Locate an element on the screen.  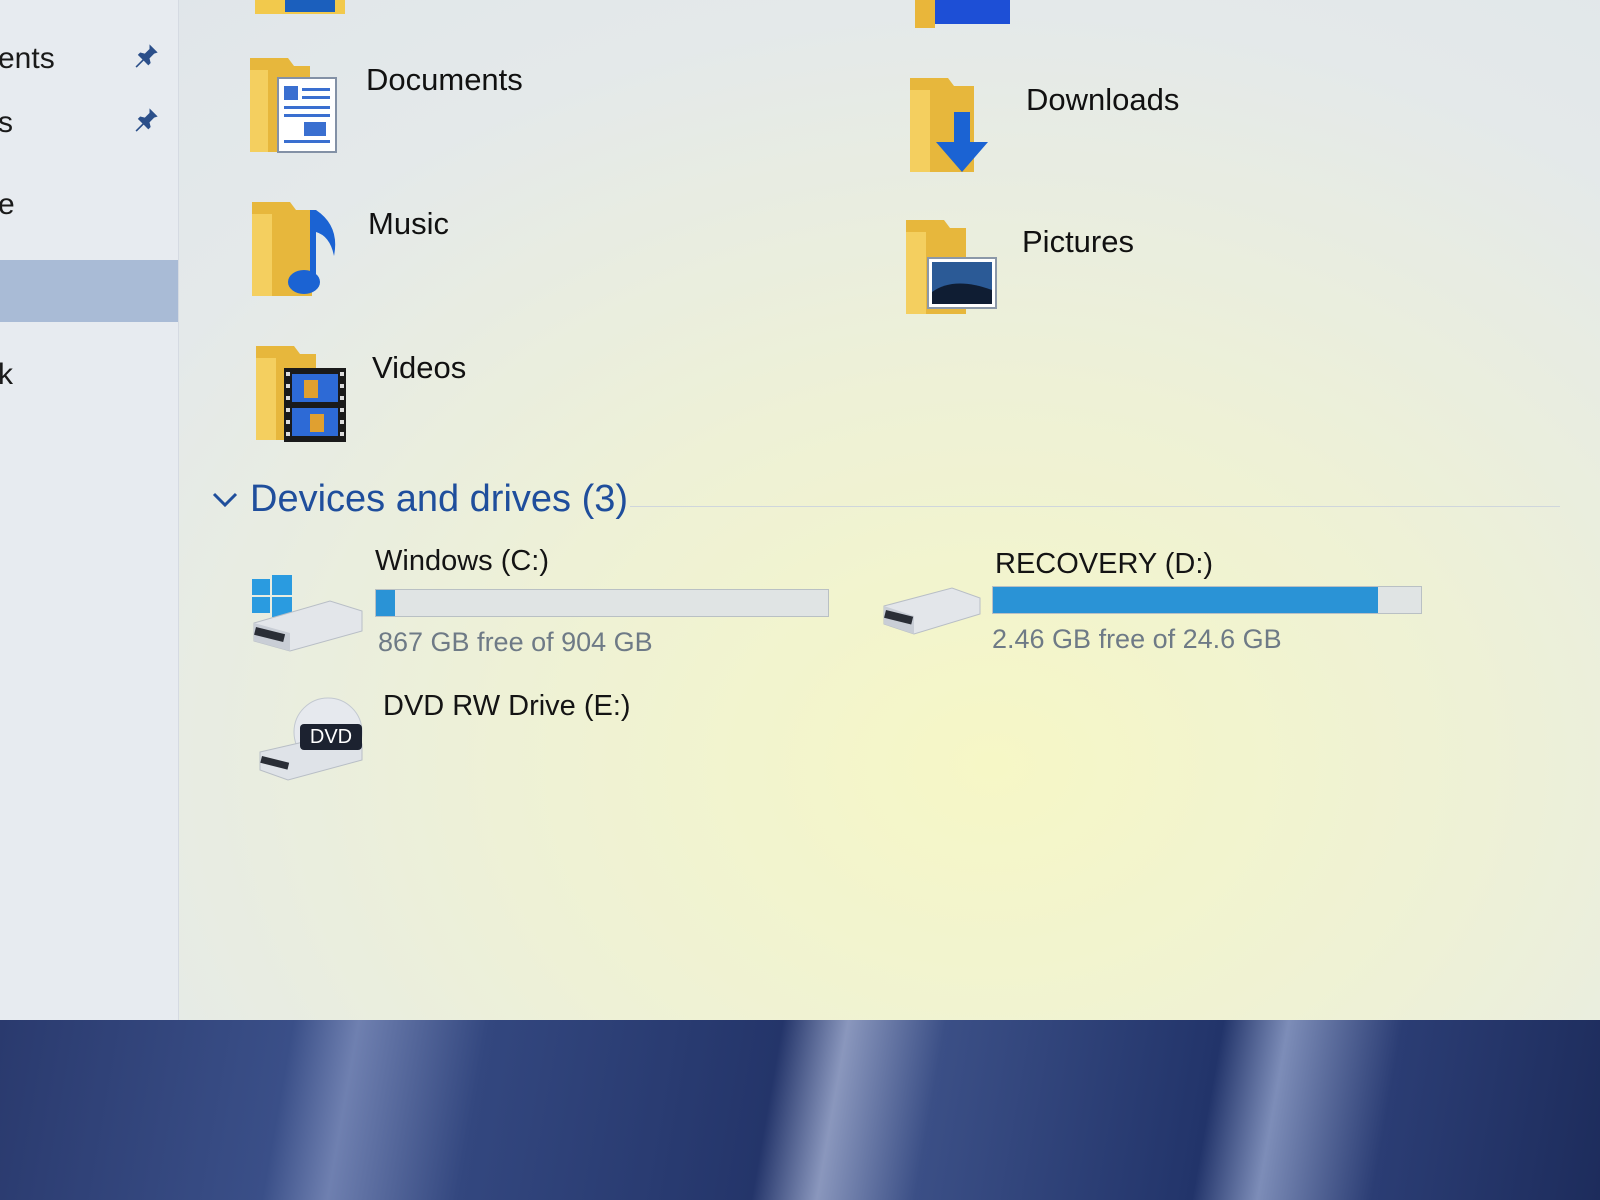
drive-free-space: 2.46 GB free of 24.6 GB is located at coordinates (1137, 639).